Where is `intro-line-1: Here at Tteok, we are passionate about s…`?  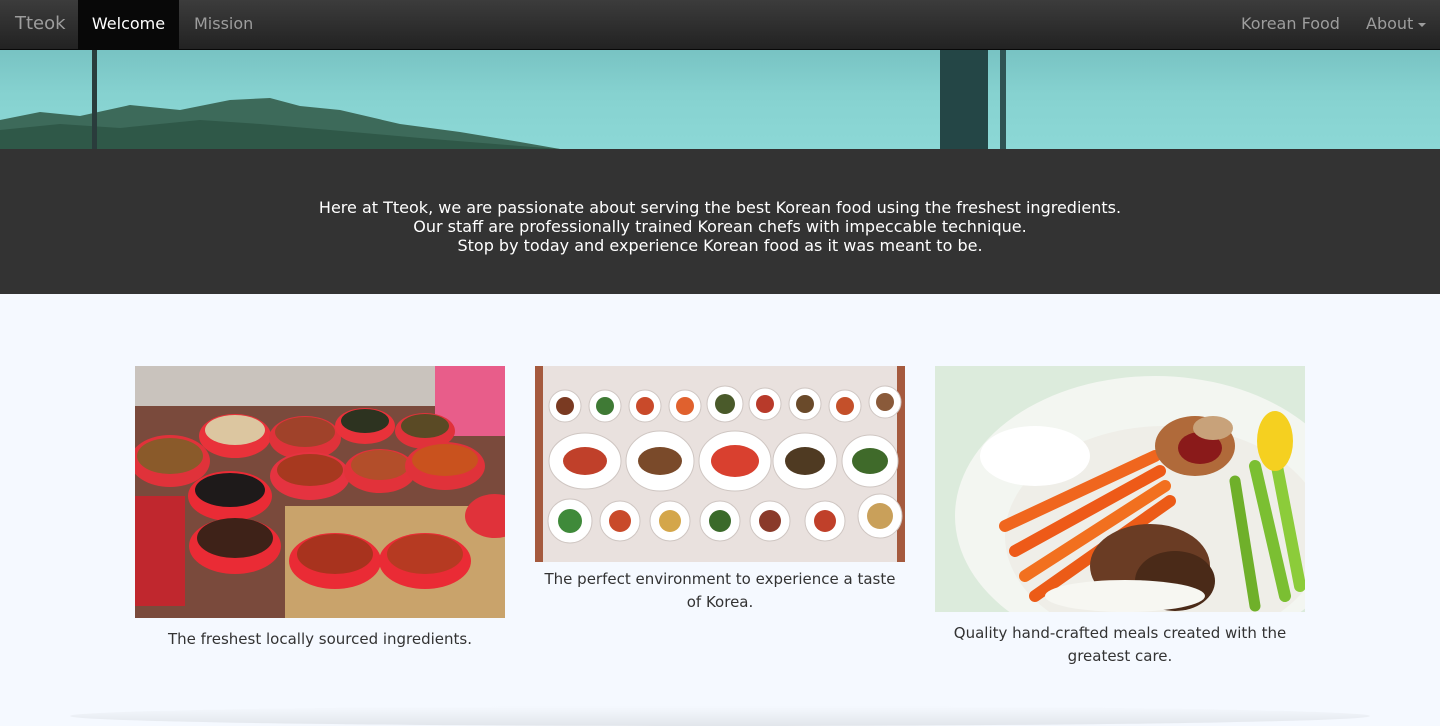
intro-line-1: Here at Tteok, we are passionate about s… is located at coordinates (720, 207).